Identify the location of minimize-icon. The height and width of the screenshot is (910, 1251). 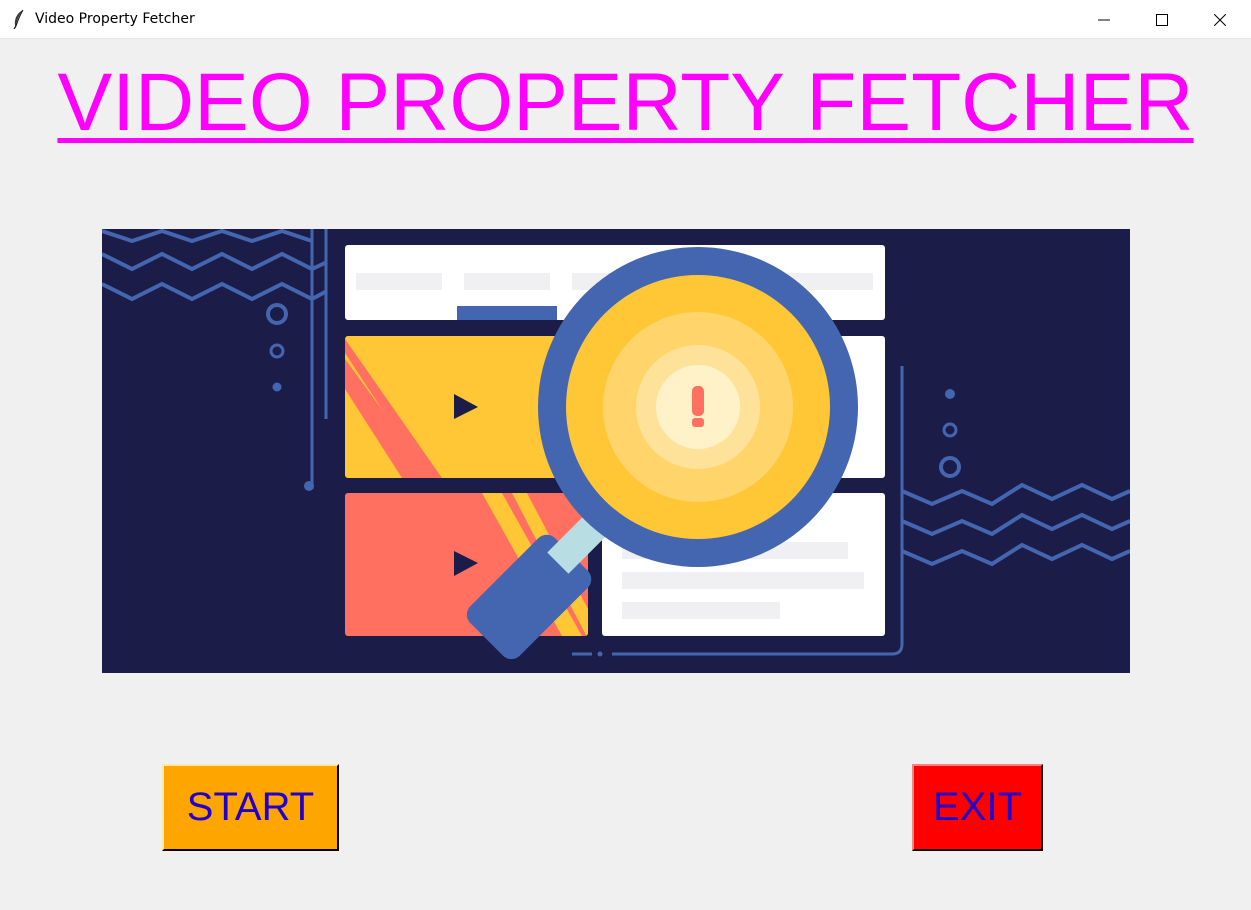
(1104, 19).